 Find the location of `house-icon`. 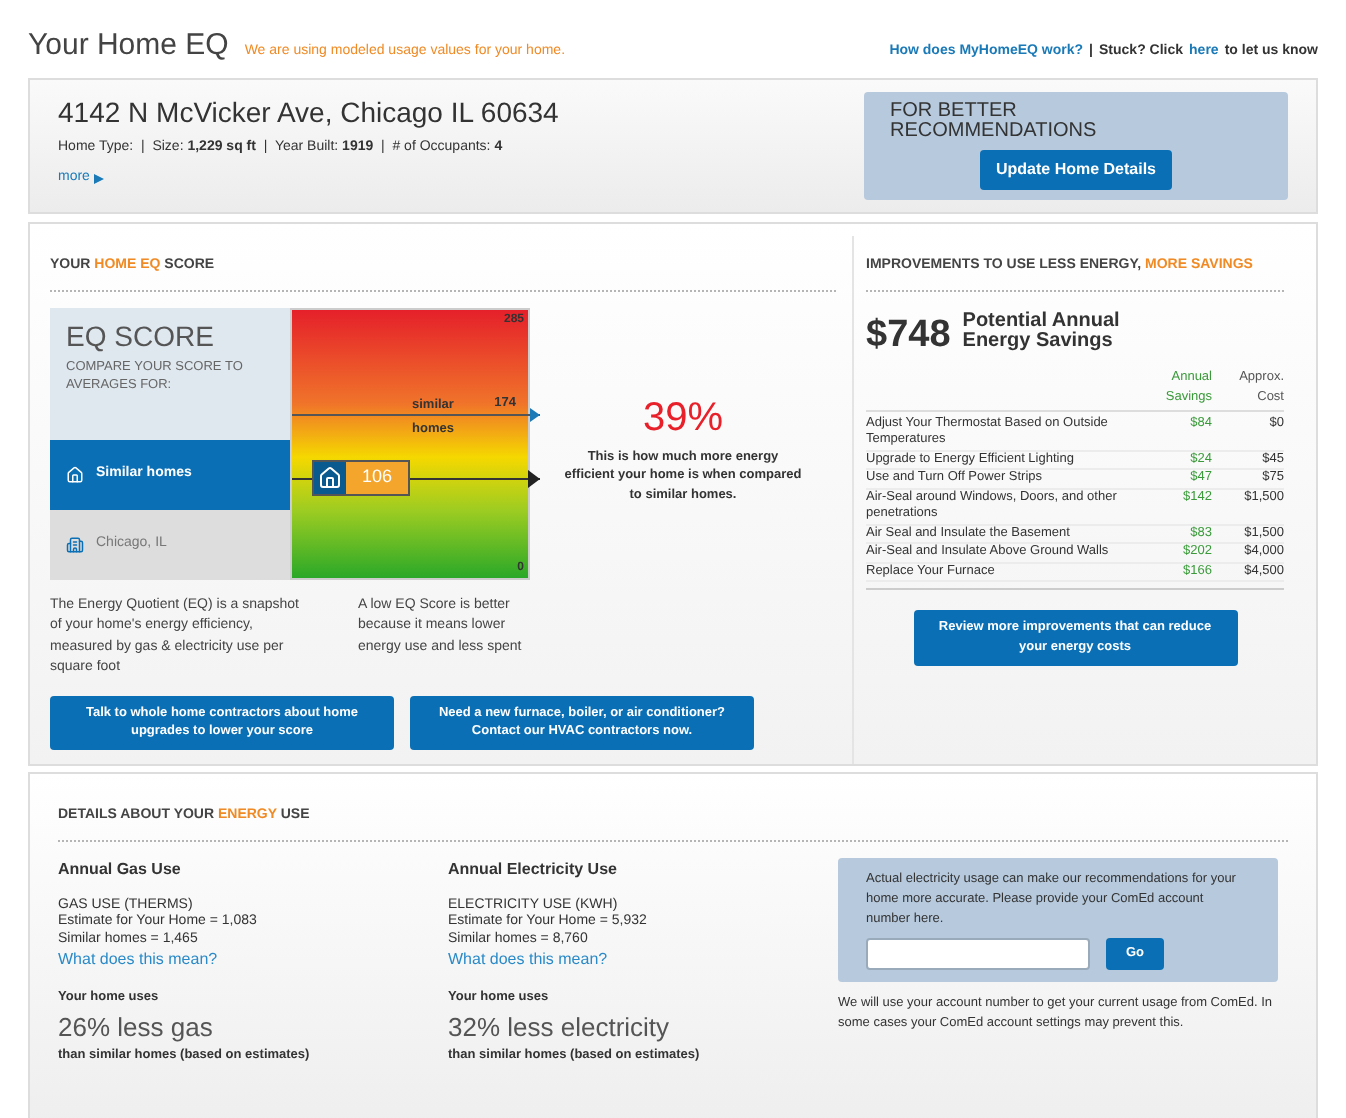

house-icon is located at coordinates (330, 477).